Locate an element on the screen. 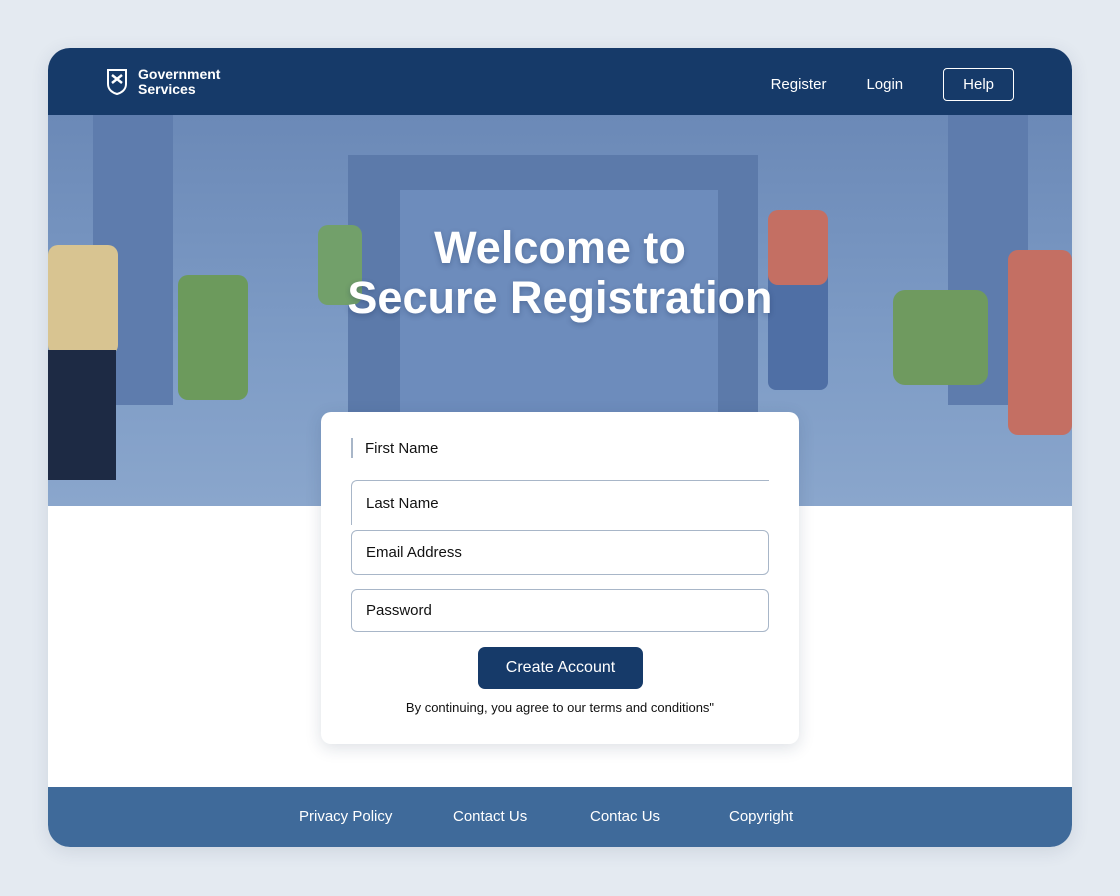 The height and width of the screenshot is (896, 1120). footer-privacy-link: Privacy Policy is located at coordinates (345, 816).